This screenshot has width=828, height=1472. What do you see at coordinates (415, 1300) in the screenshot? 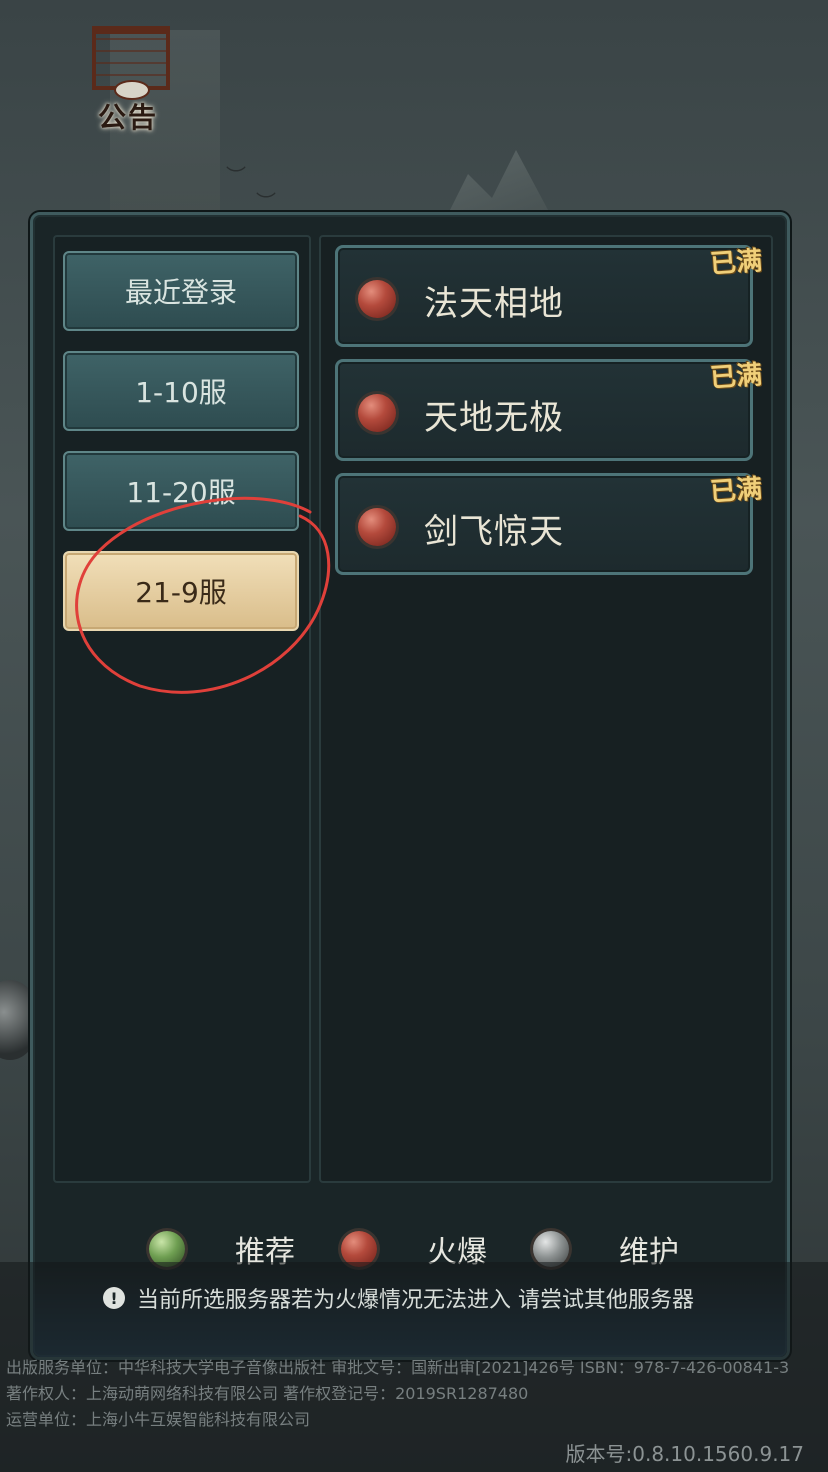
I see `hint-text: 当前所选服务器若为火爆情况无法进入 请尝试其他服务器` at bounding box center [415, 1300].